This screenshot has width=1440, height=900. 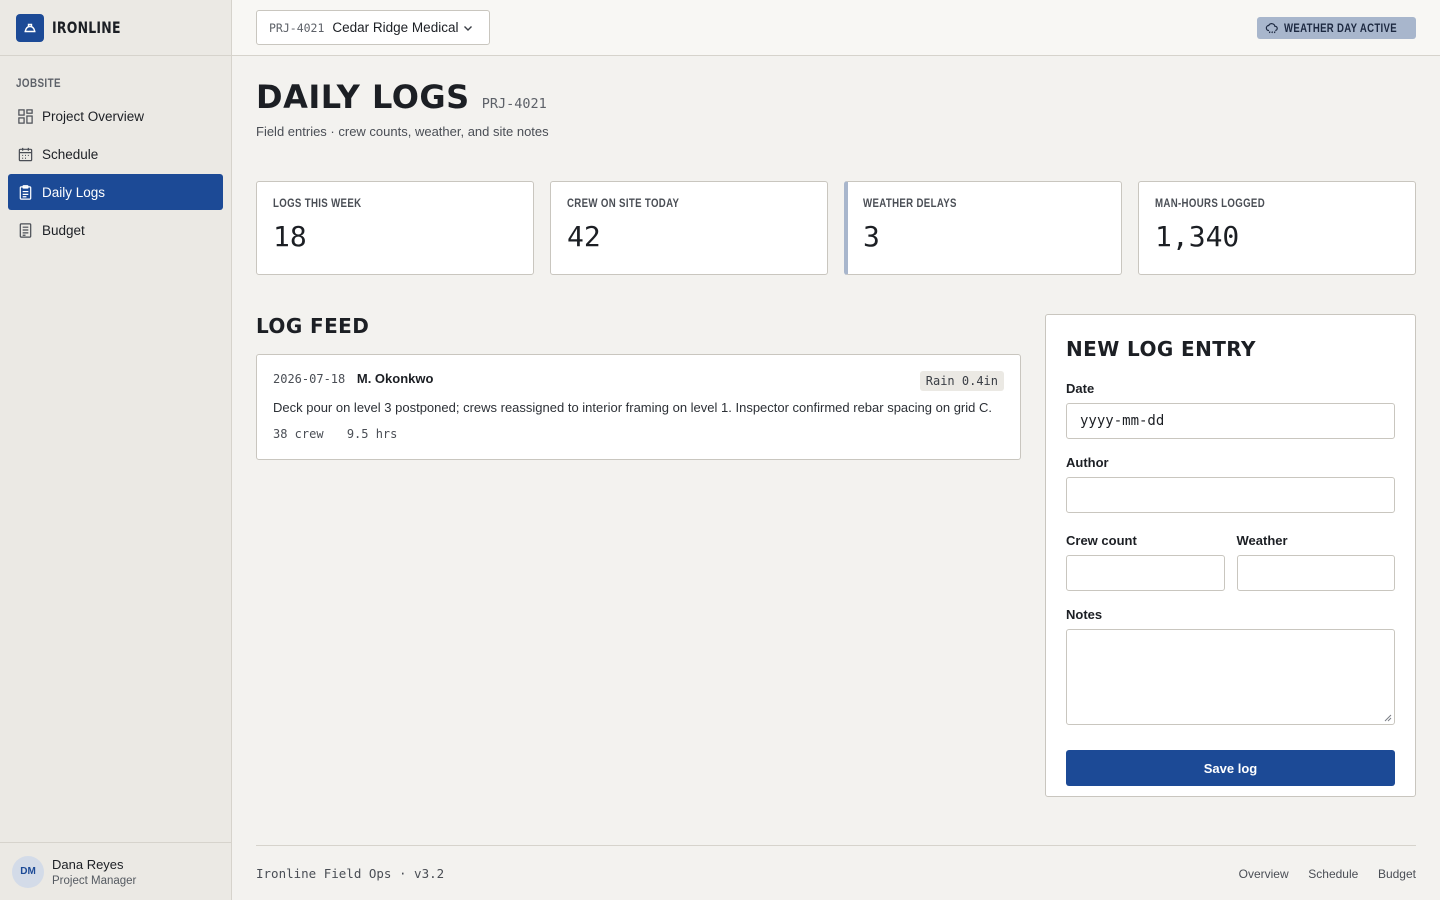 What do you see at coordinates (70, 154) in the screenshot?
I see `sidebar-item-label: Schedule` at bounding box center [70, 154].